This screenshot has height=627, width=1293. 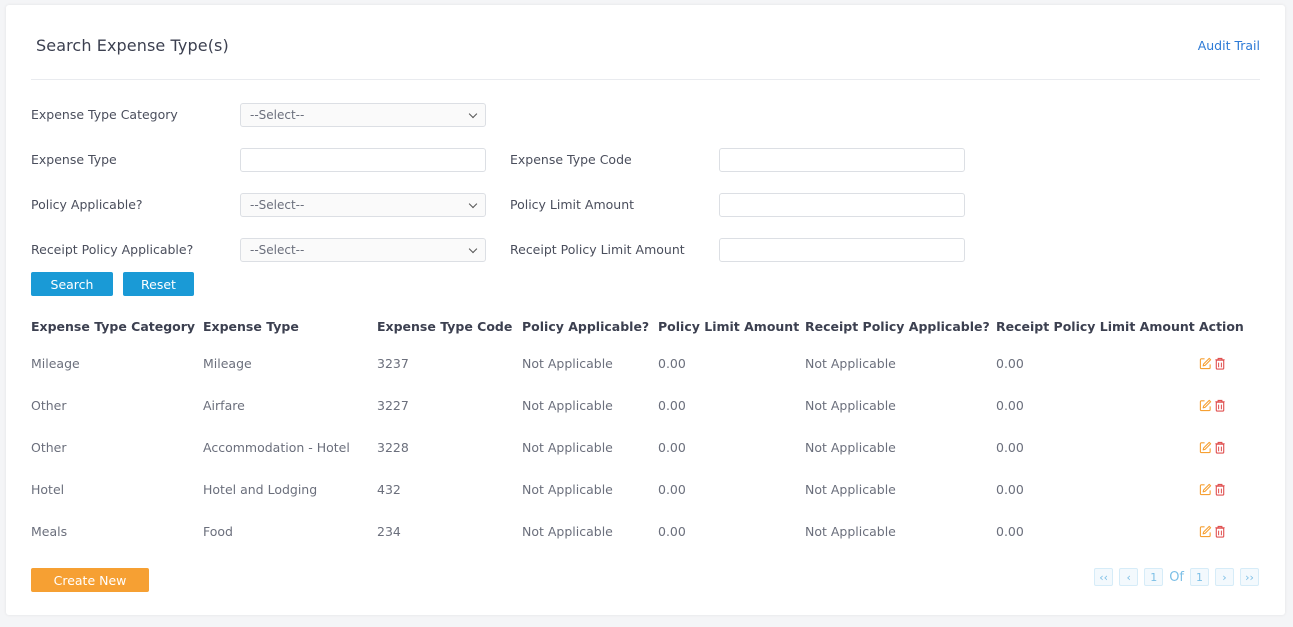 What do you see at coordinates (842, 205) in the screenshot?
I see `policy-limit-amount-input` at bounding box center [842, 205].